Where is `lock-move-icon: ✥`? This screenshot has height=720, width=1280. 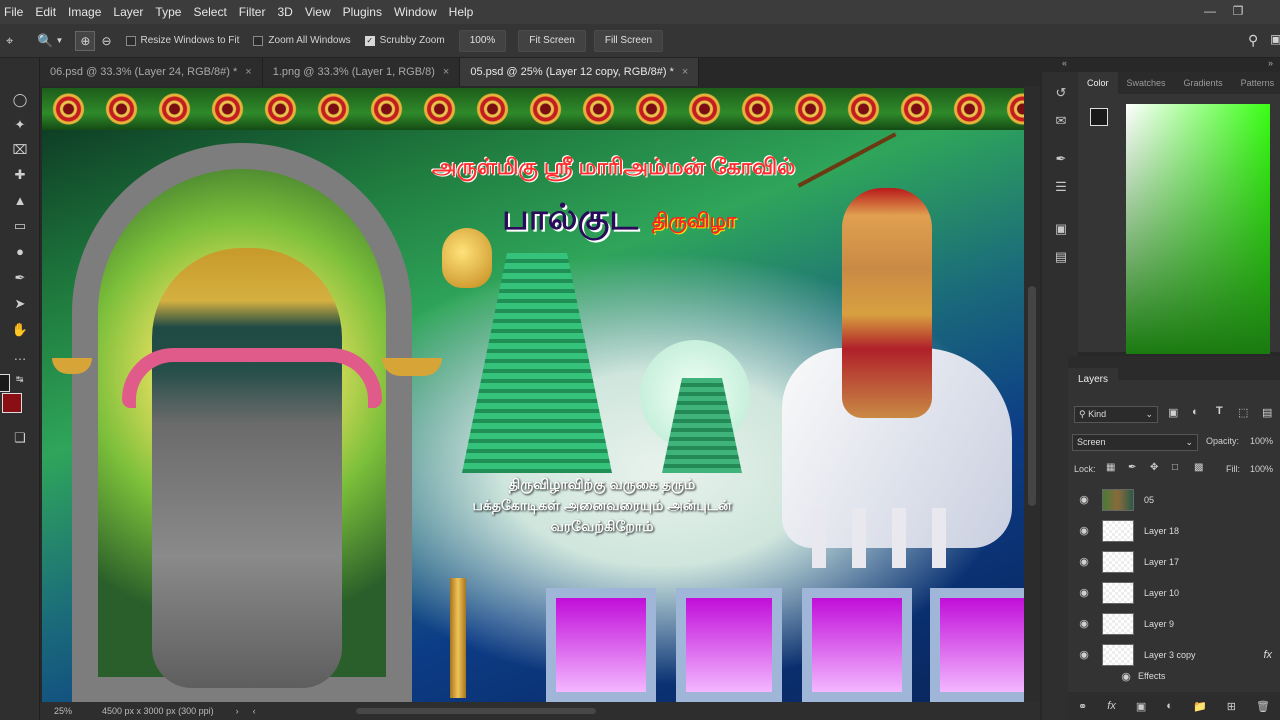
lock-move-icon: ✥ is located at coordinates (1154, 467).